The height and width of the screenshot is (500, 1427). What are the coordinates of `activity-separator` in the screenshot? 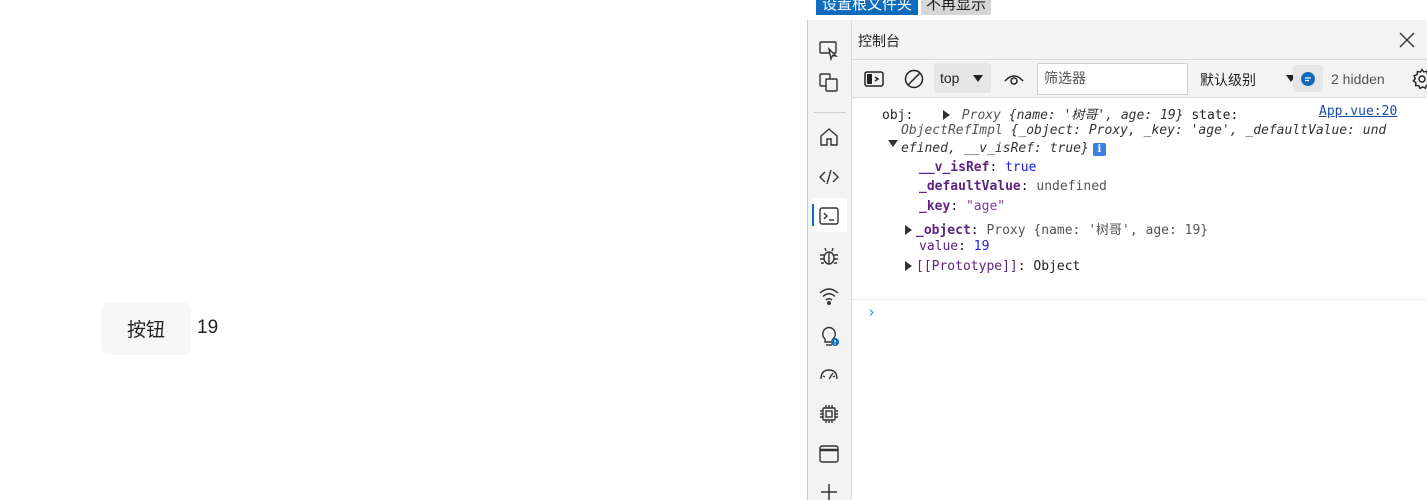 It's located at (830, 112).